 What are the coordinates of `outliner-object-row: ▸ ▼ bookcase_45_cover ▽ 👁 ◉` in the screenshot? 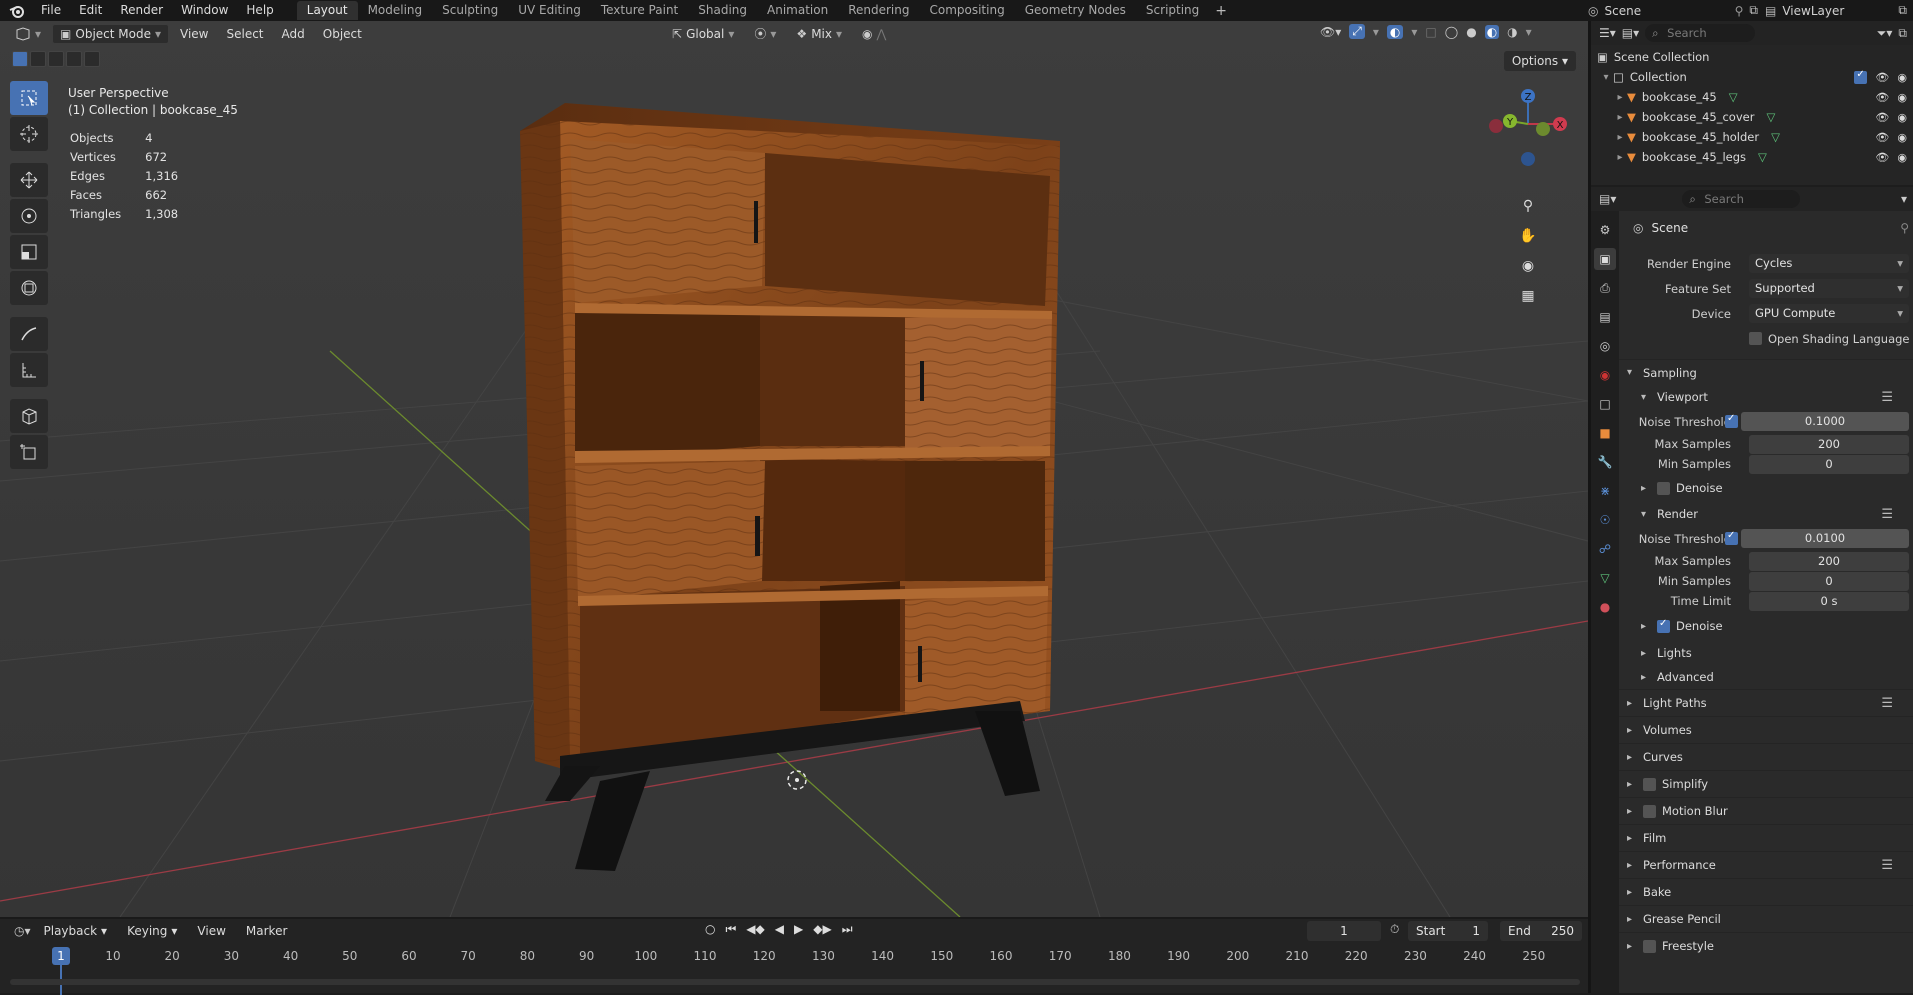 It's located at (1752, 117).